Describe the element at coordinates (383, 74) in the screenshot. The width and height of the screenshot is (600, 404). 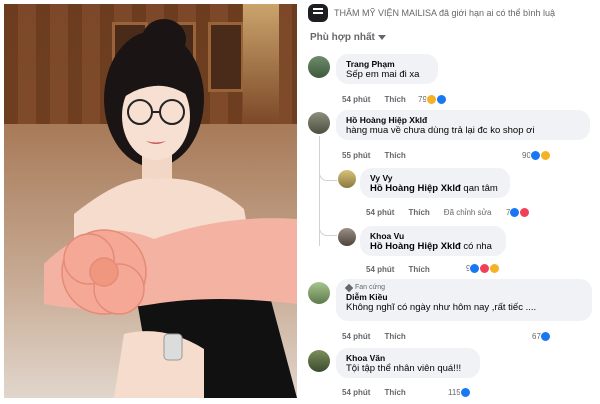
I see `comment-text: Sếp em mai đi xa` at that location.